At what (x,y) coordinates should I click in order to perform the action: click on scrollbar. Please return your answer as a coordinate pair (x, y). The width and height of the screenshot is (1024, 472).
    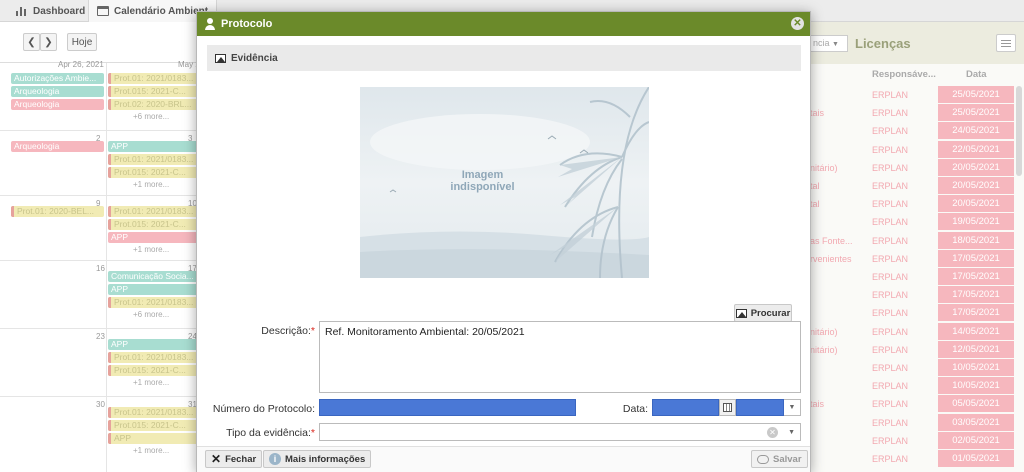
    Looking at the image, I should click on (1019, 131).